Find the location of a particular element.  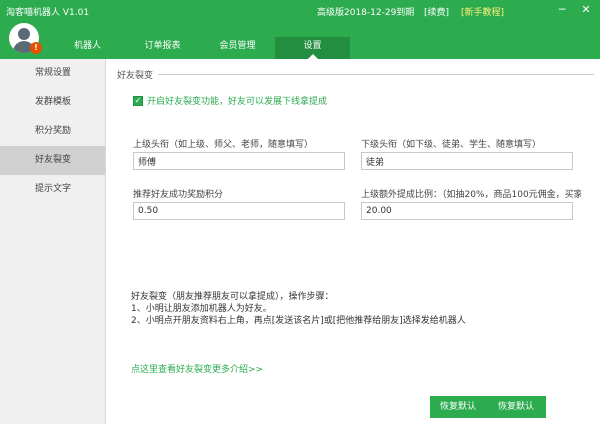

edition-info: 高级版2018-12-29到期 is located at coordinates (366, 13).